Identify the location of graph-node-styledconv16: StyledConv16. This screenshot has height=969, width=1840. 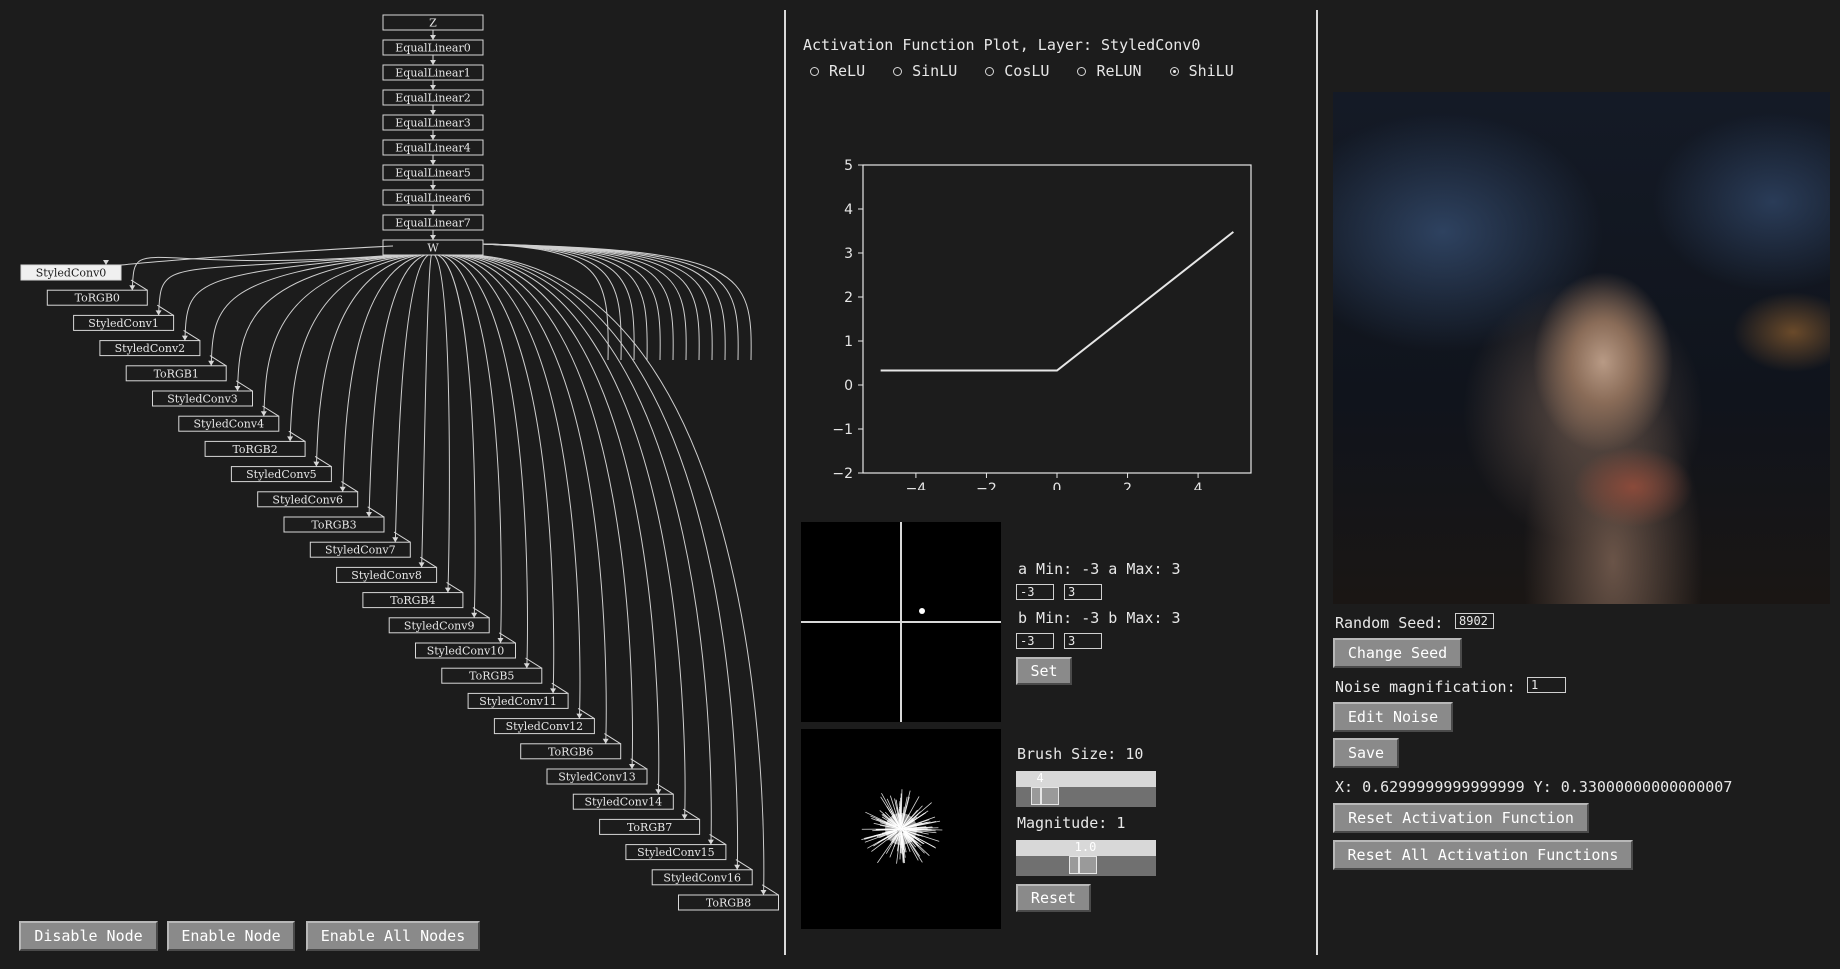
(702, 877).